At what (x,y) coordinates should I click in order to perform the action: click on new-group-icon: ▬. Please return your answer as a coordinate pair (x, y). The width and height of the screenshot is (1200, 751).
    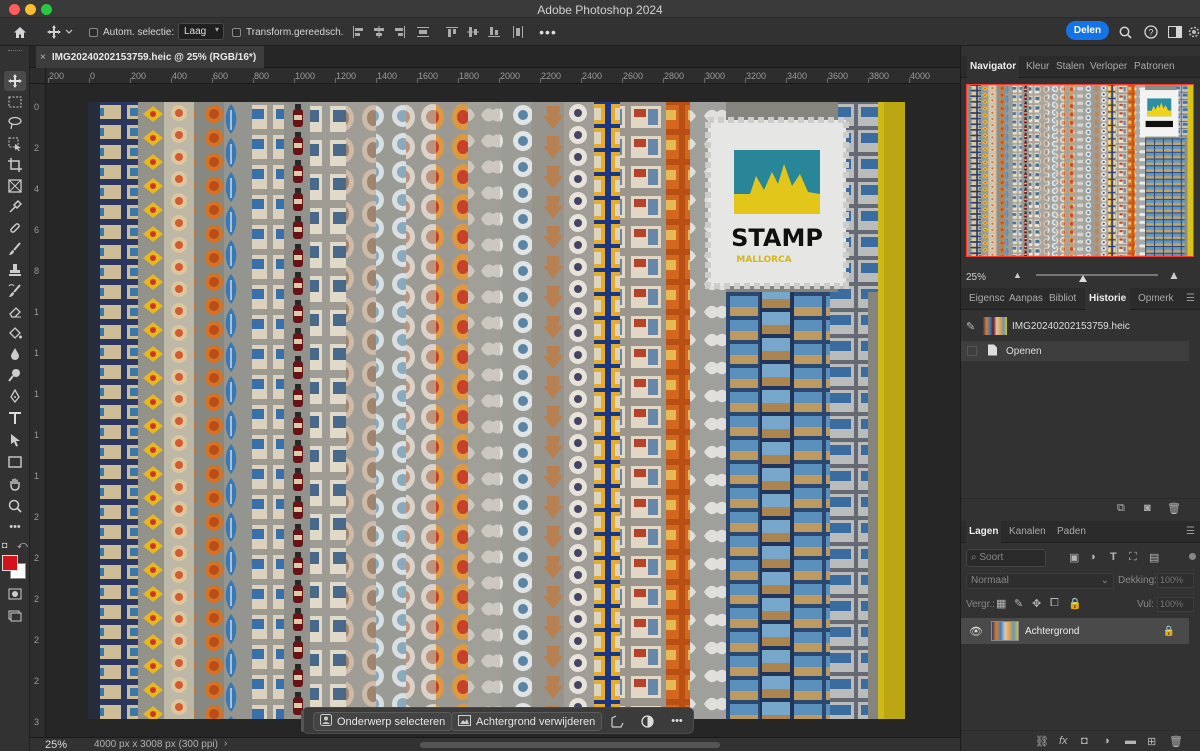
    Looking at the image, I should click on (1130, 741).